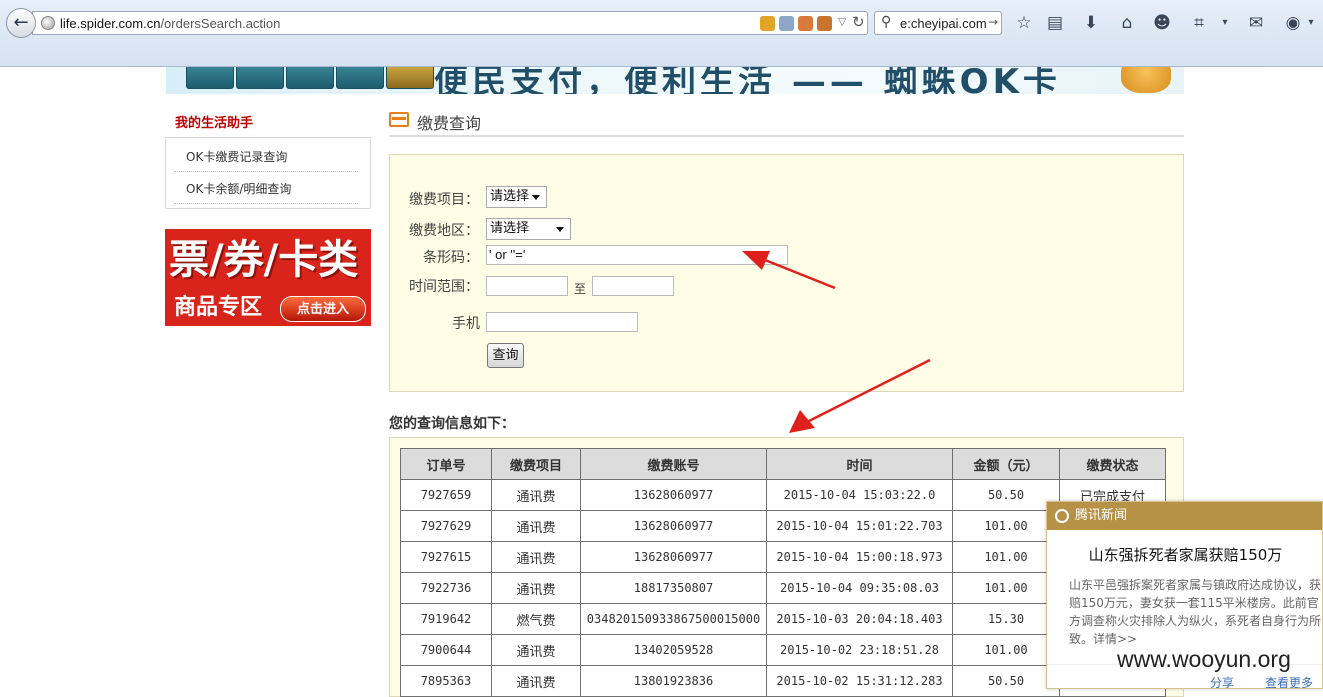  What do you see at coordinates (505, 355) in the screenshot?
I see `query-button: 查询` at bounding box center [505, 355].